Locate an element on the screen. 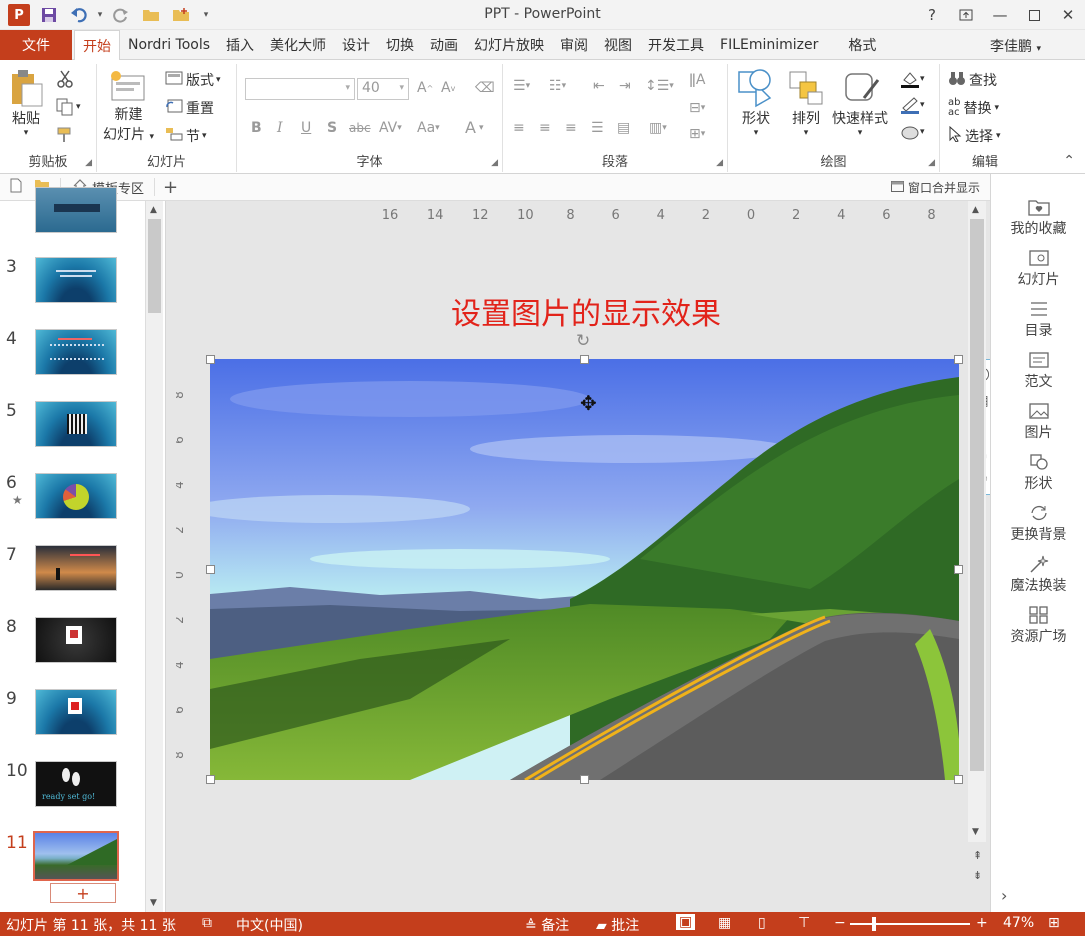 This screenshot has width=1085, height=936. resize-handle-top-center is located at coordinates (584, 359).